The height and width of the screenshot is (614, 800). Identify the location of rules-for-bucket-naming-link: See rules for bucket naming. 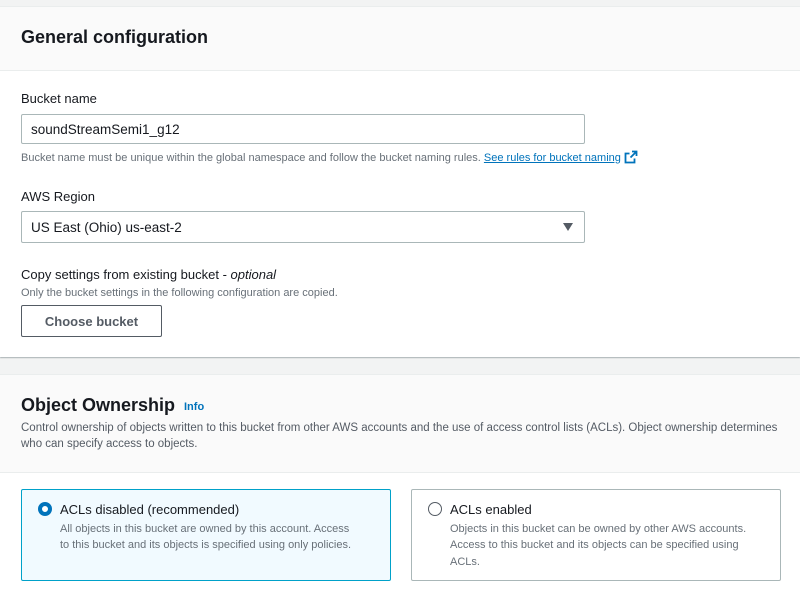
(561, 157).